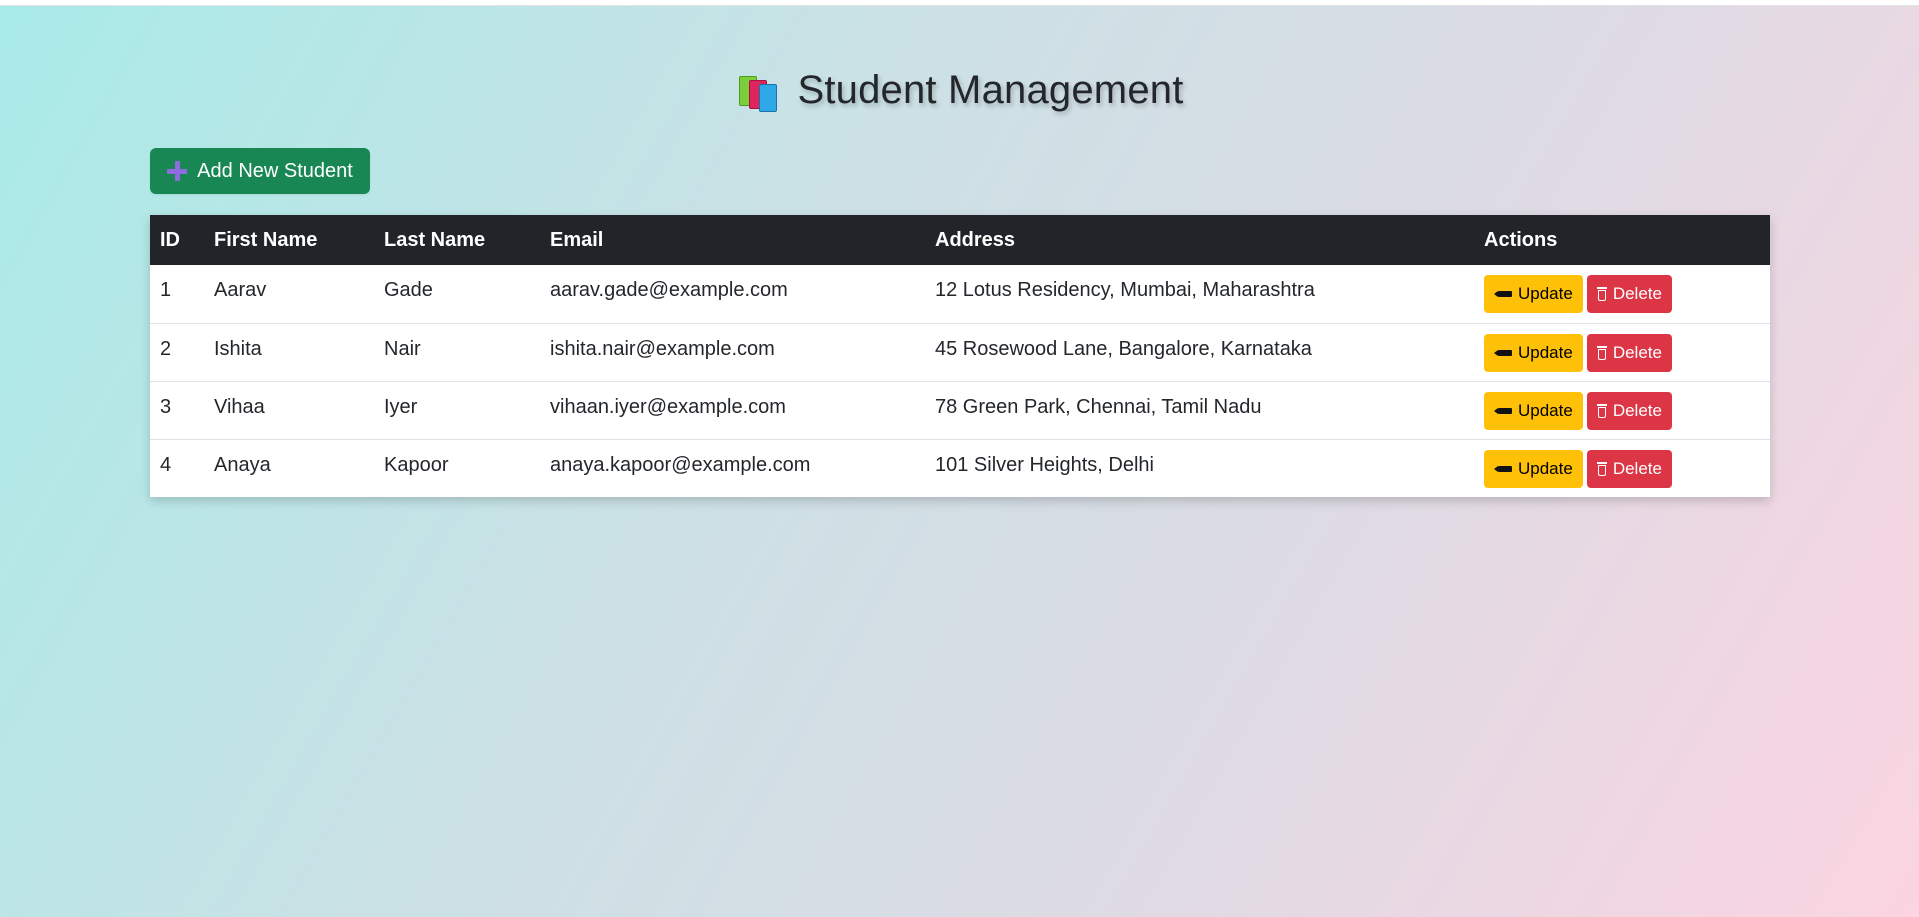 The image size is (1919, 917). Describe the element at coordinates (457, 467) in the screenshot. I see `cell-last-name: Kapoor` at that location.